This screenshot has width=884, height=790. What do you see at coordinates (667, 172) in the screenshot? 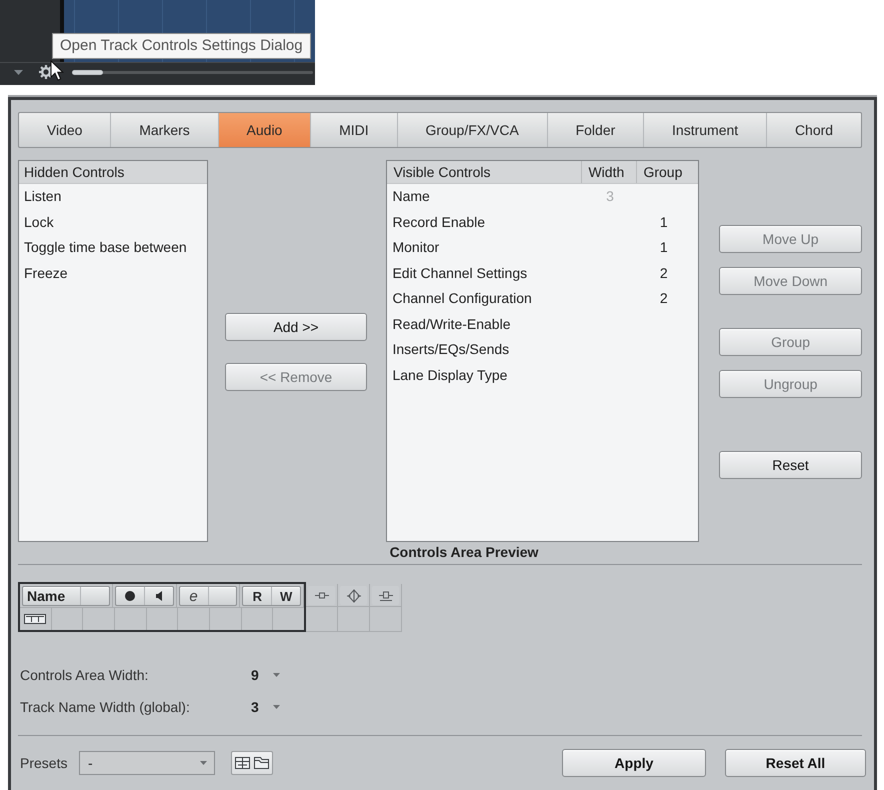
I see `column-header: Group` at bounding box center [667, 172].